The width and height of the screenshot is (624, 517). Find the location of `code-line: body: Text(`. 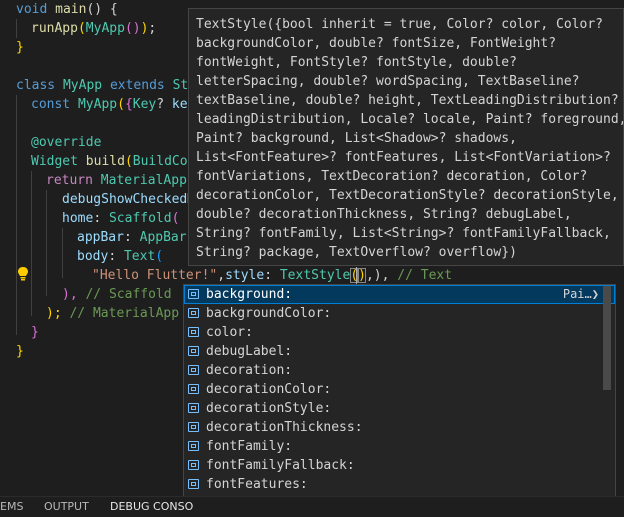

code-line: body: Text( is located at coordinates (120, 256).